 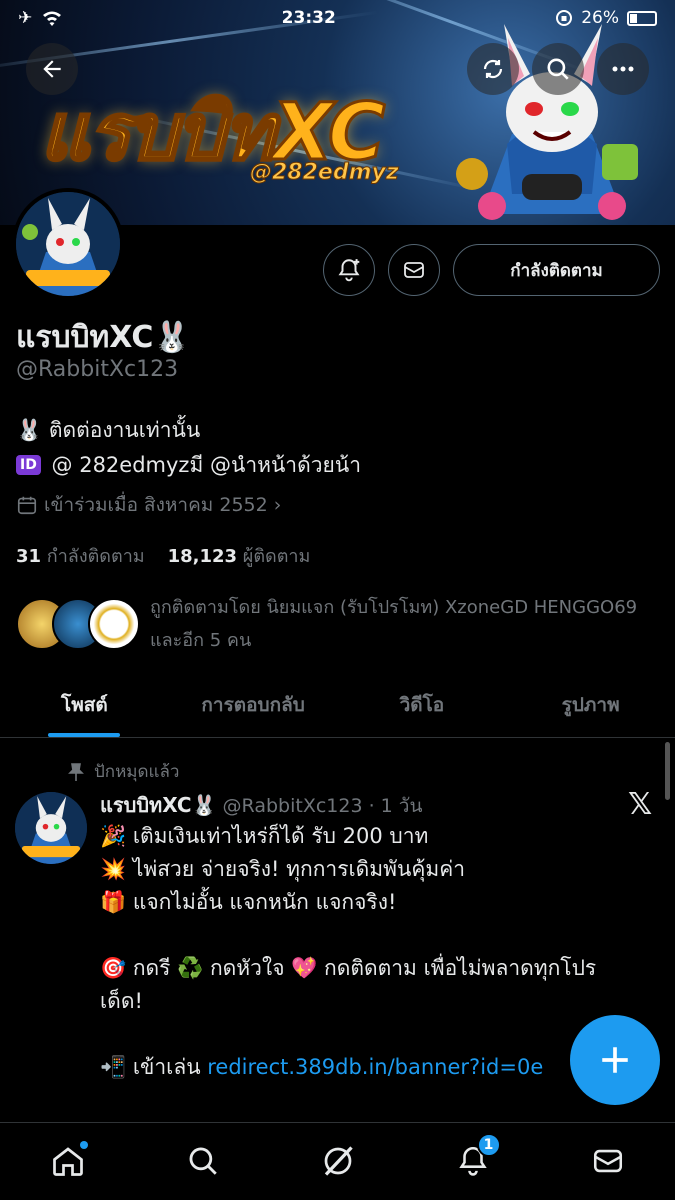 What do you see at coordinates (308, 18) in the screenshot?
I see `status-time: 23:32` at bounding box center [308, 18].